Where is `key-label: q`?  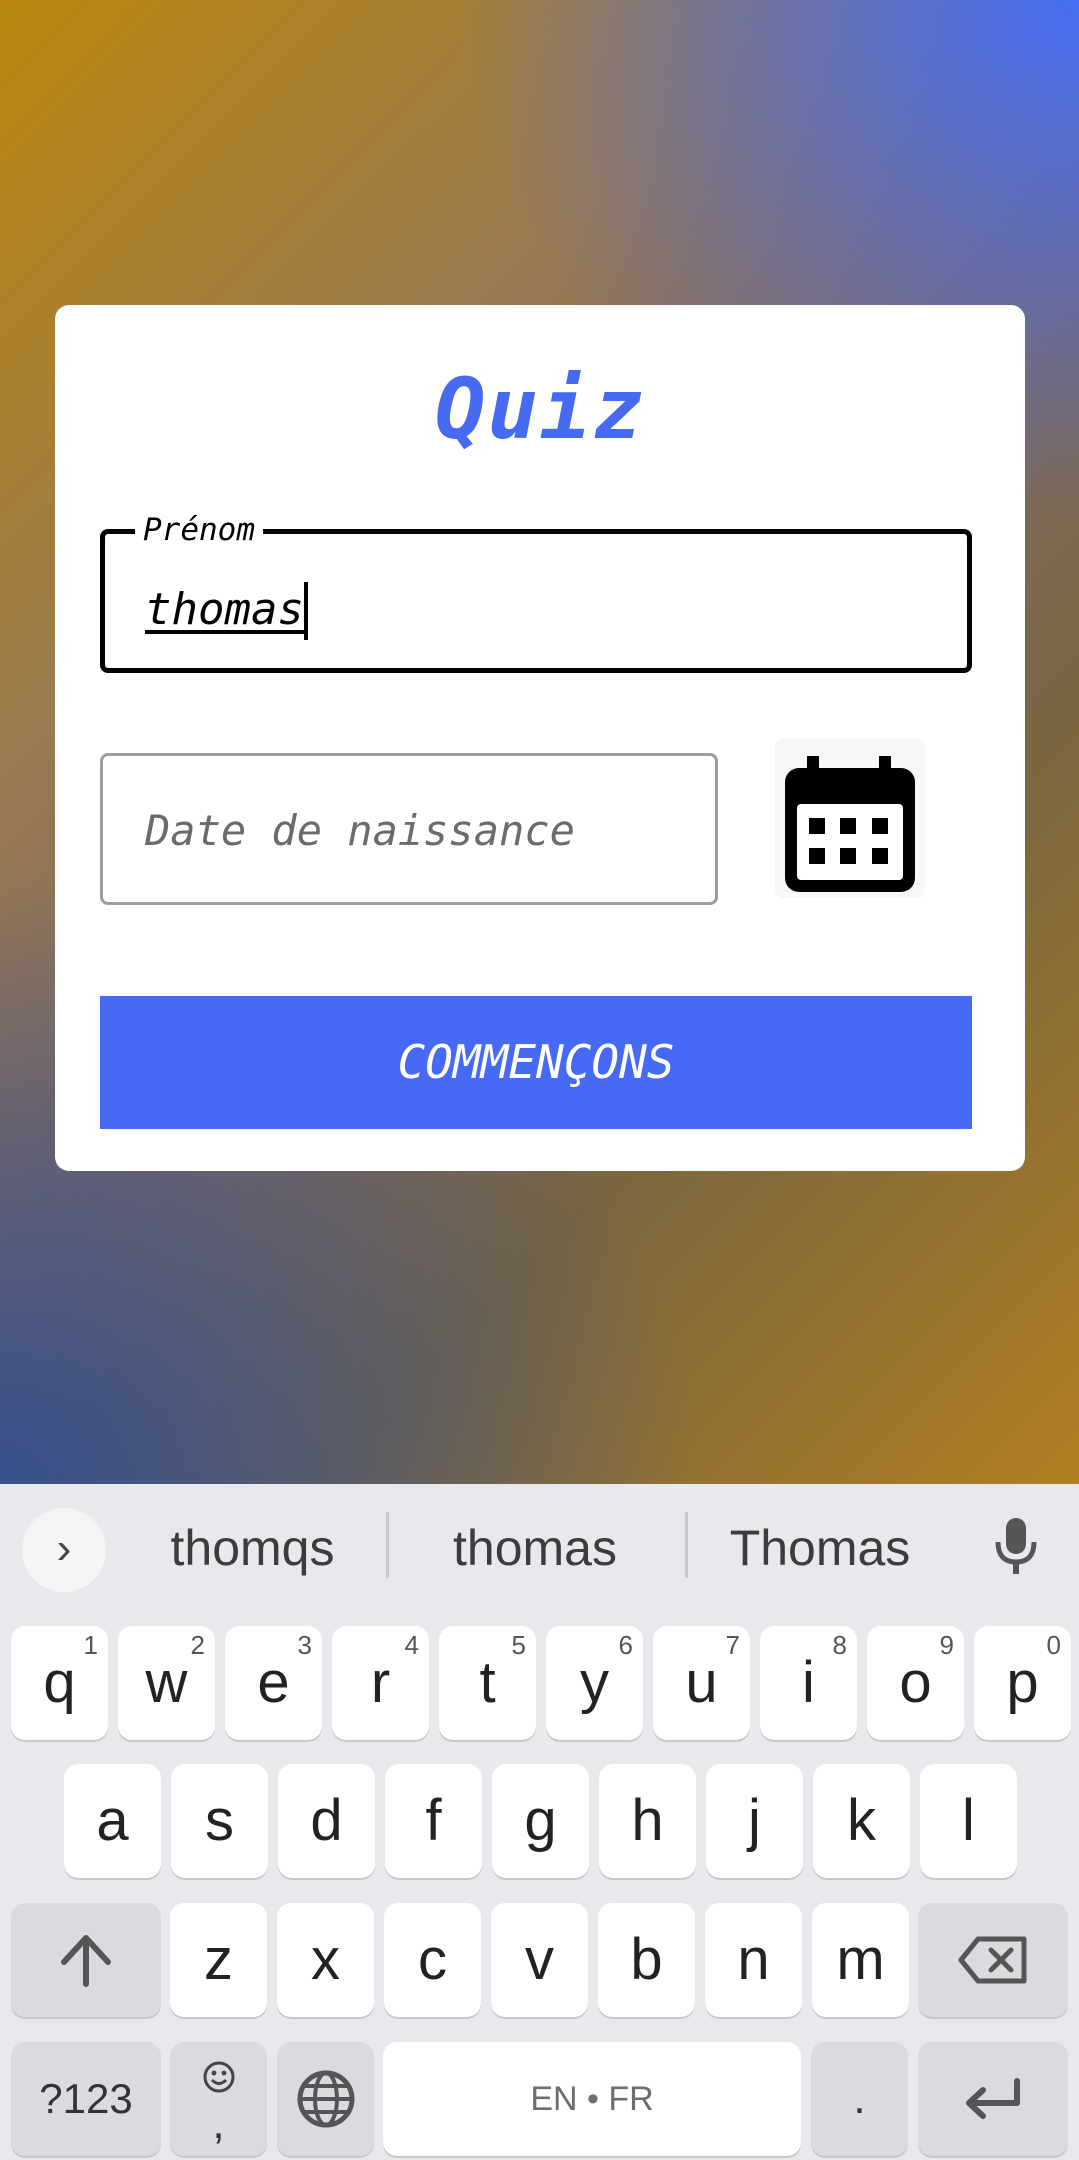 key-label: q is located at coordinates (59, 1682).